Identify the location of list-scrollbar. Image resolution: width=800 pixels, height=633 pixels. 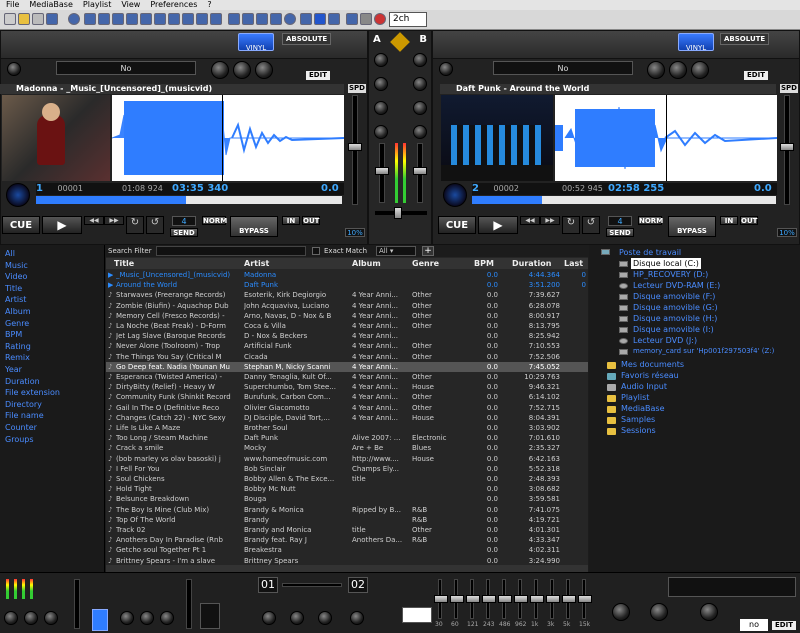
(347, 568).